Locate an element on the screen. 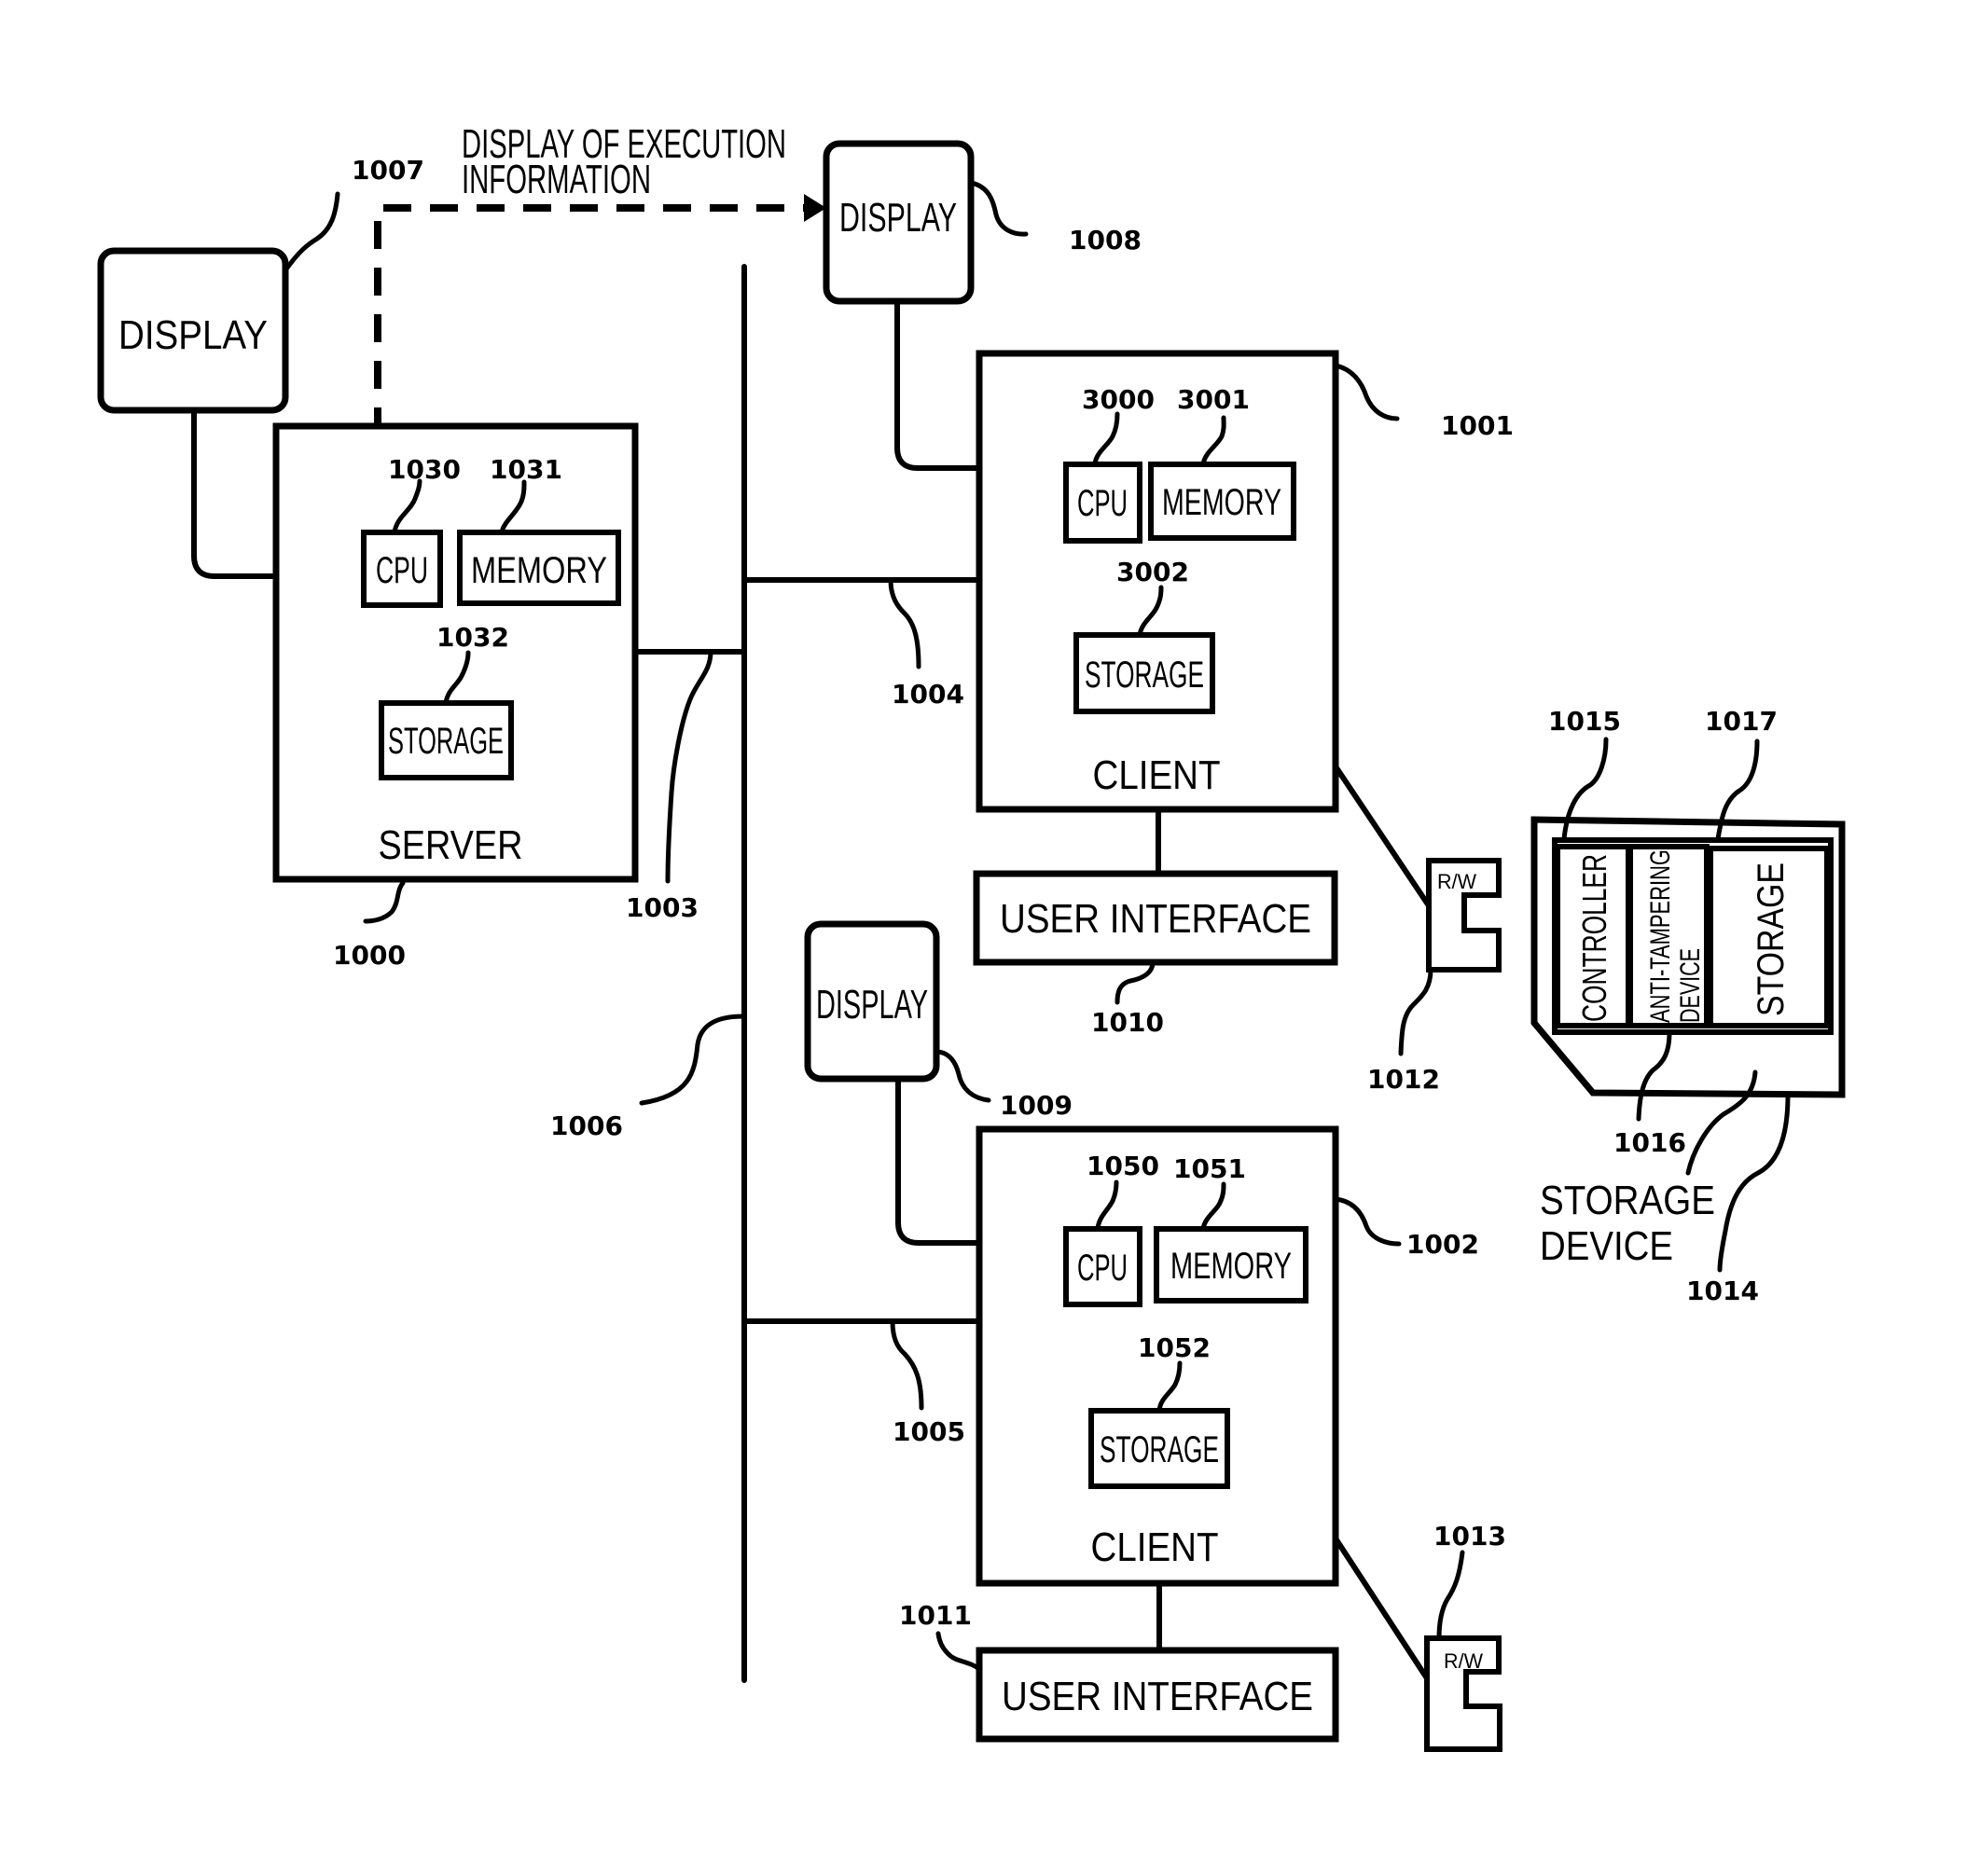  client2-reader-ref-leader is located at coordinates (1450, 1595).